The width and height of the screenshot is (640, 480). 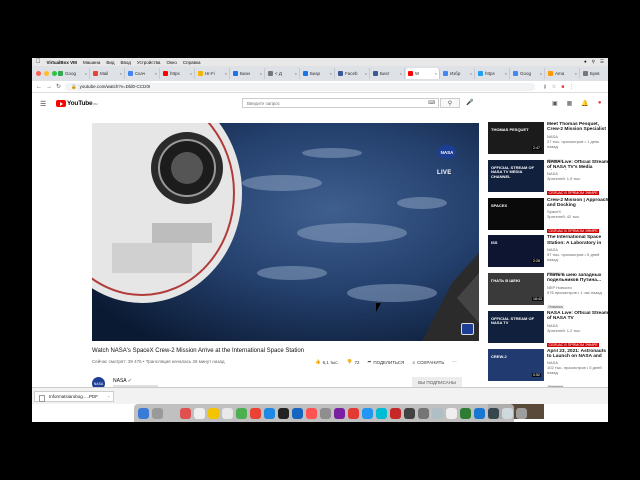 What do you see at coordinates (516, 213) in the screenshot?
I see `recommendation-thumbnail: SPACEX` at bounding box center [516, 213].